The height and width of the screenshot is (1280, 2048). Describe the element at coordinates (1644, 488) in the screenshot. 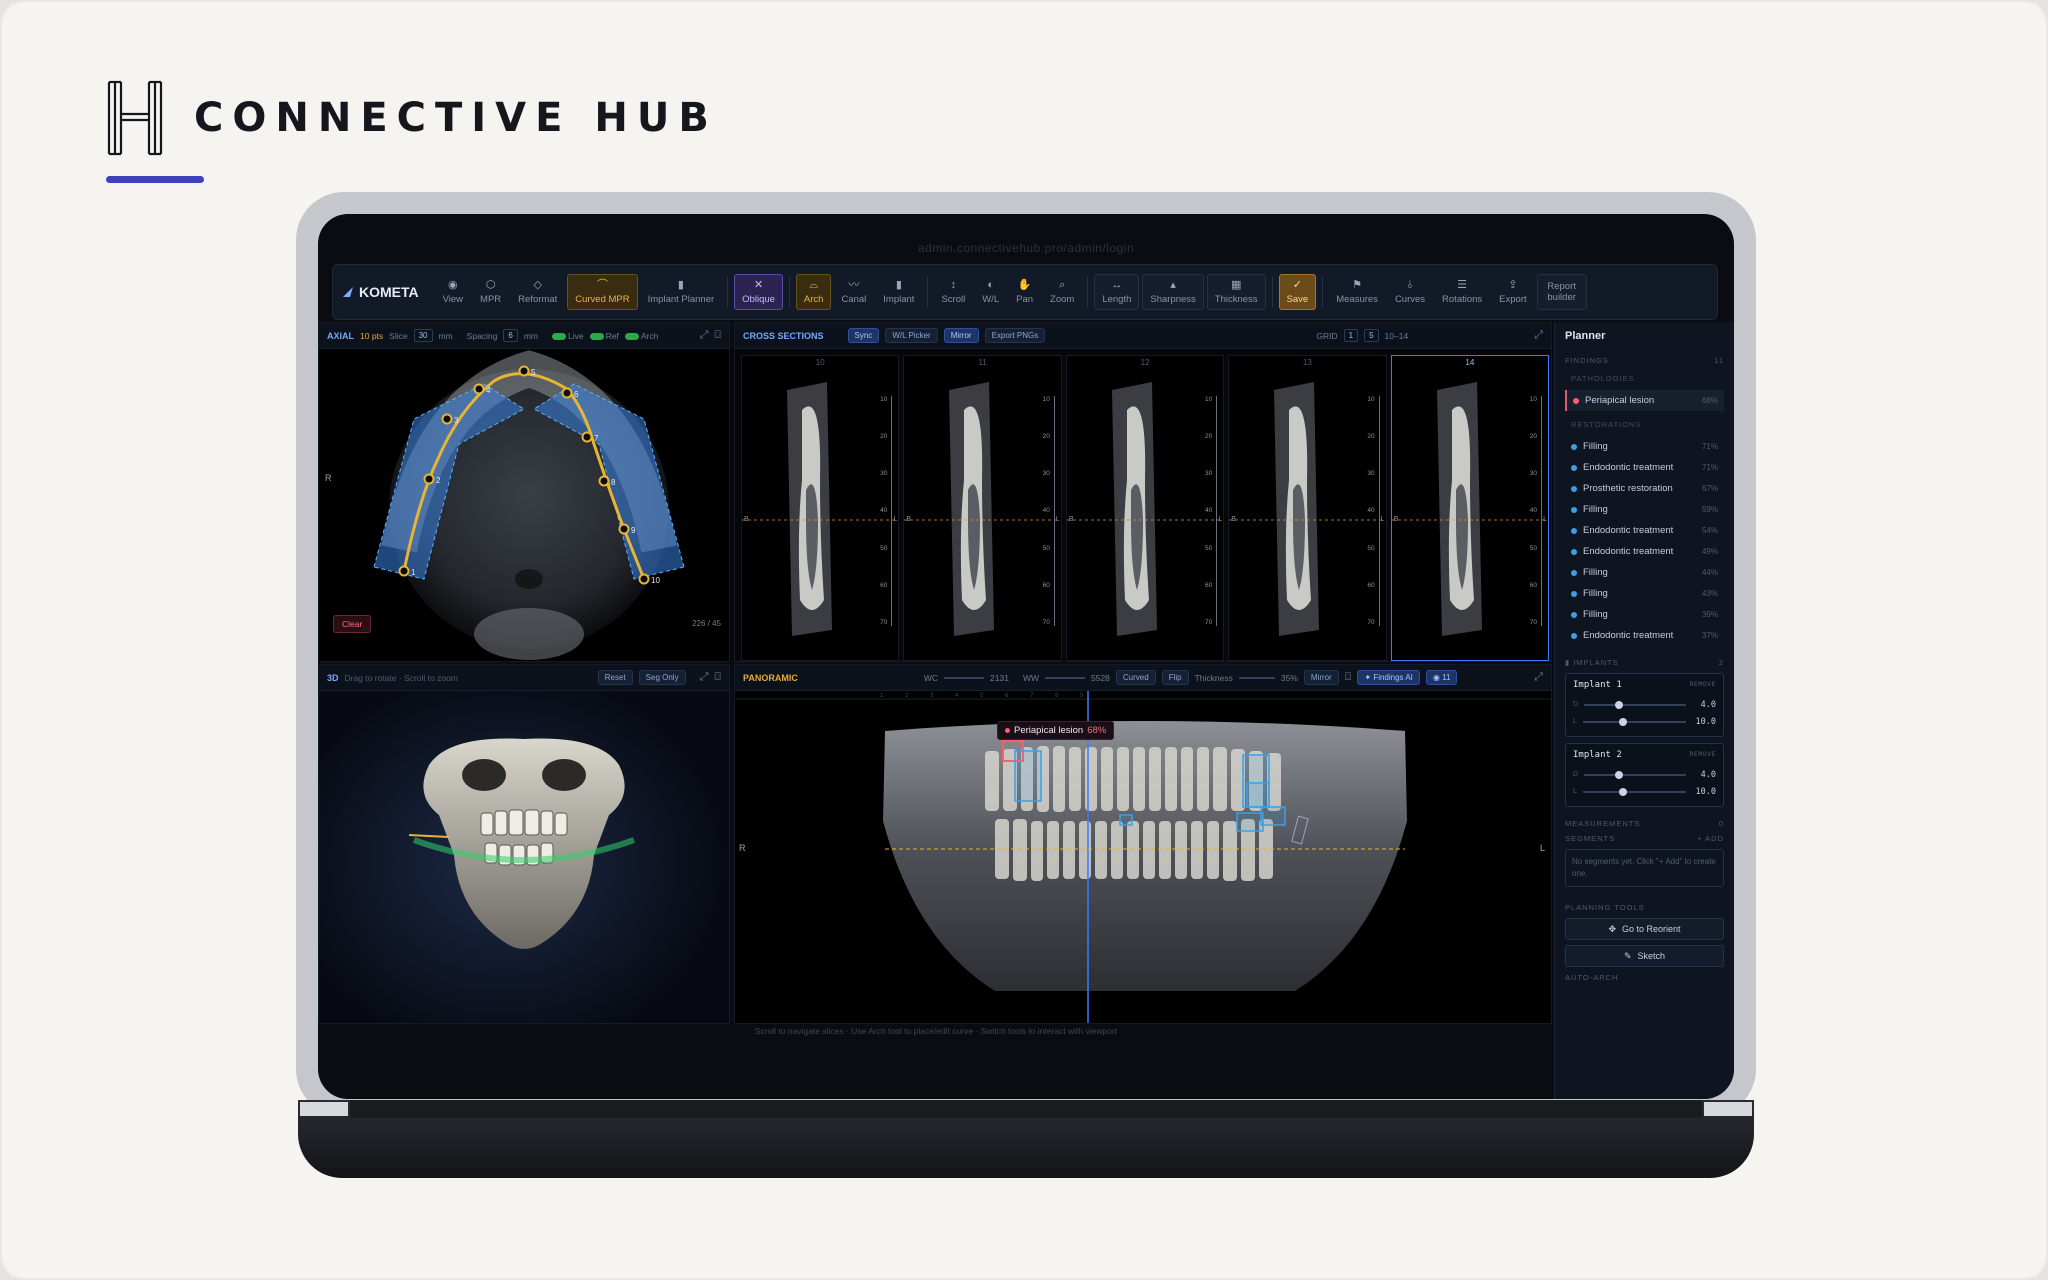

I see `finding-item: Prosthetic restoration 67%` at that location.